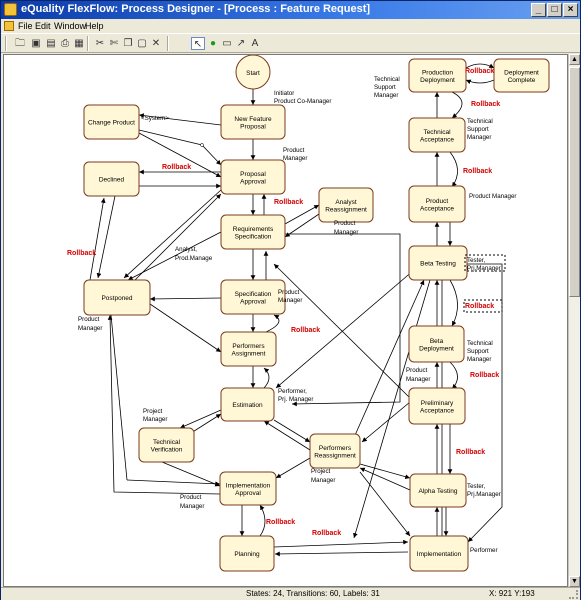 The image size is (581, 600). I want to click on save-as-icon: ▤, so click(51, 43).